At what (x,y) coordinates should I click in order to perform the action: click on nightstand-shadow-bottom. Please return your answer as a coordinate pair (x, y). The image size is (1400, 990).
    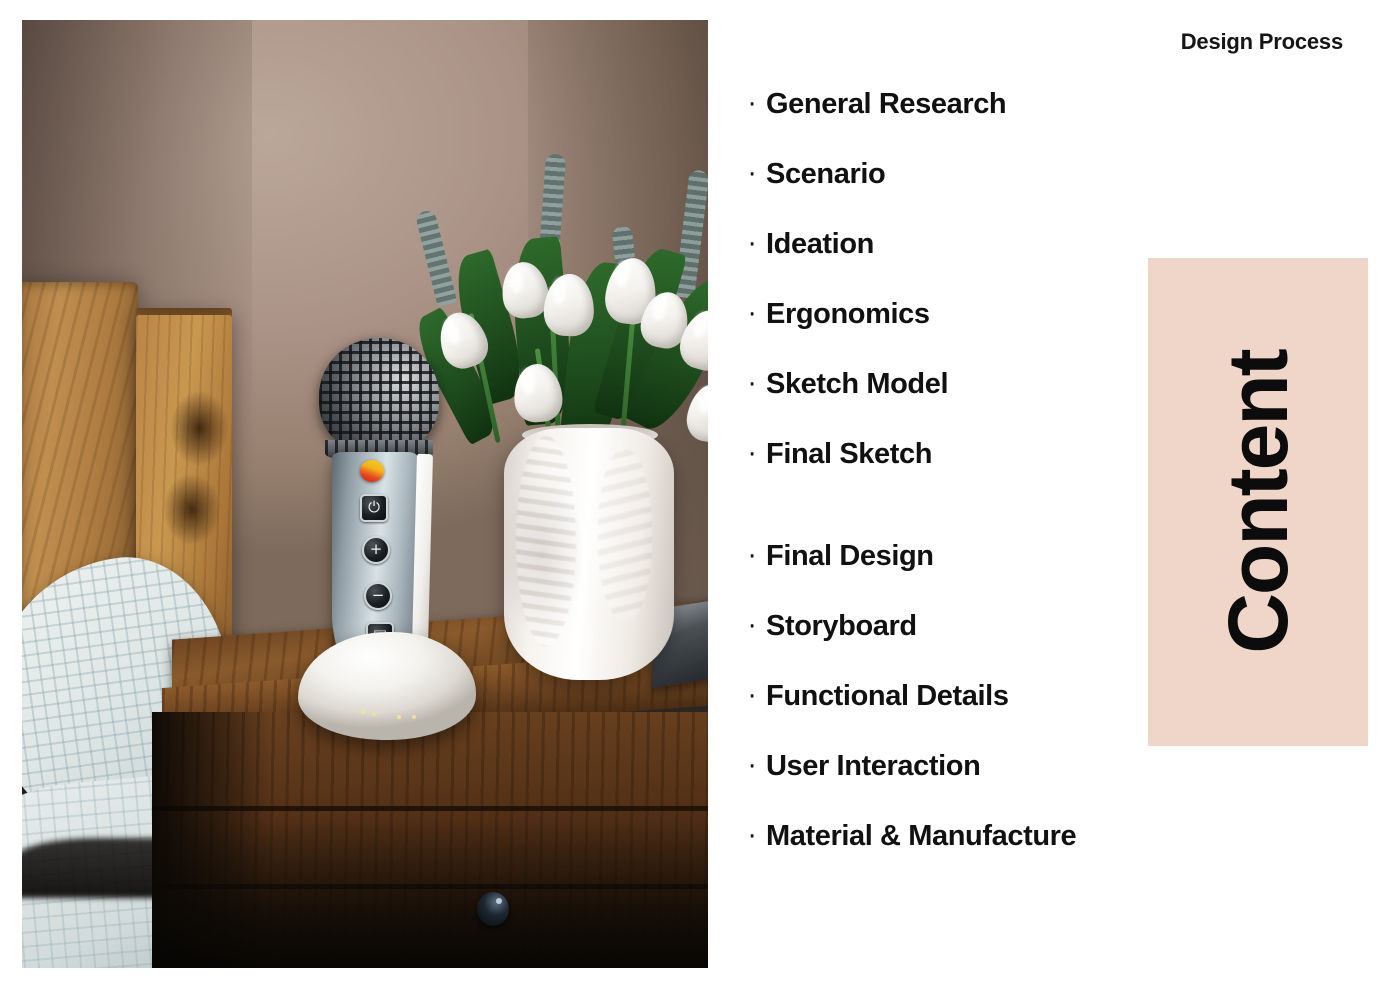
    Looking at the image, I should click on (430, 893).